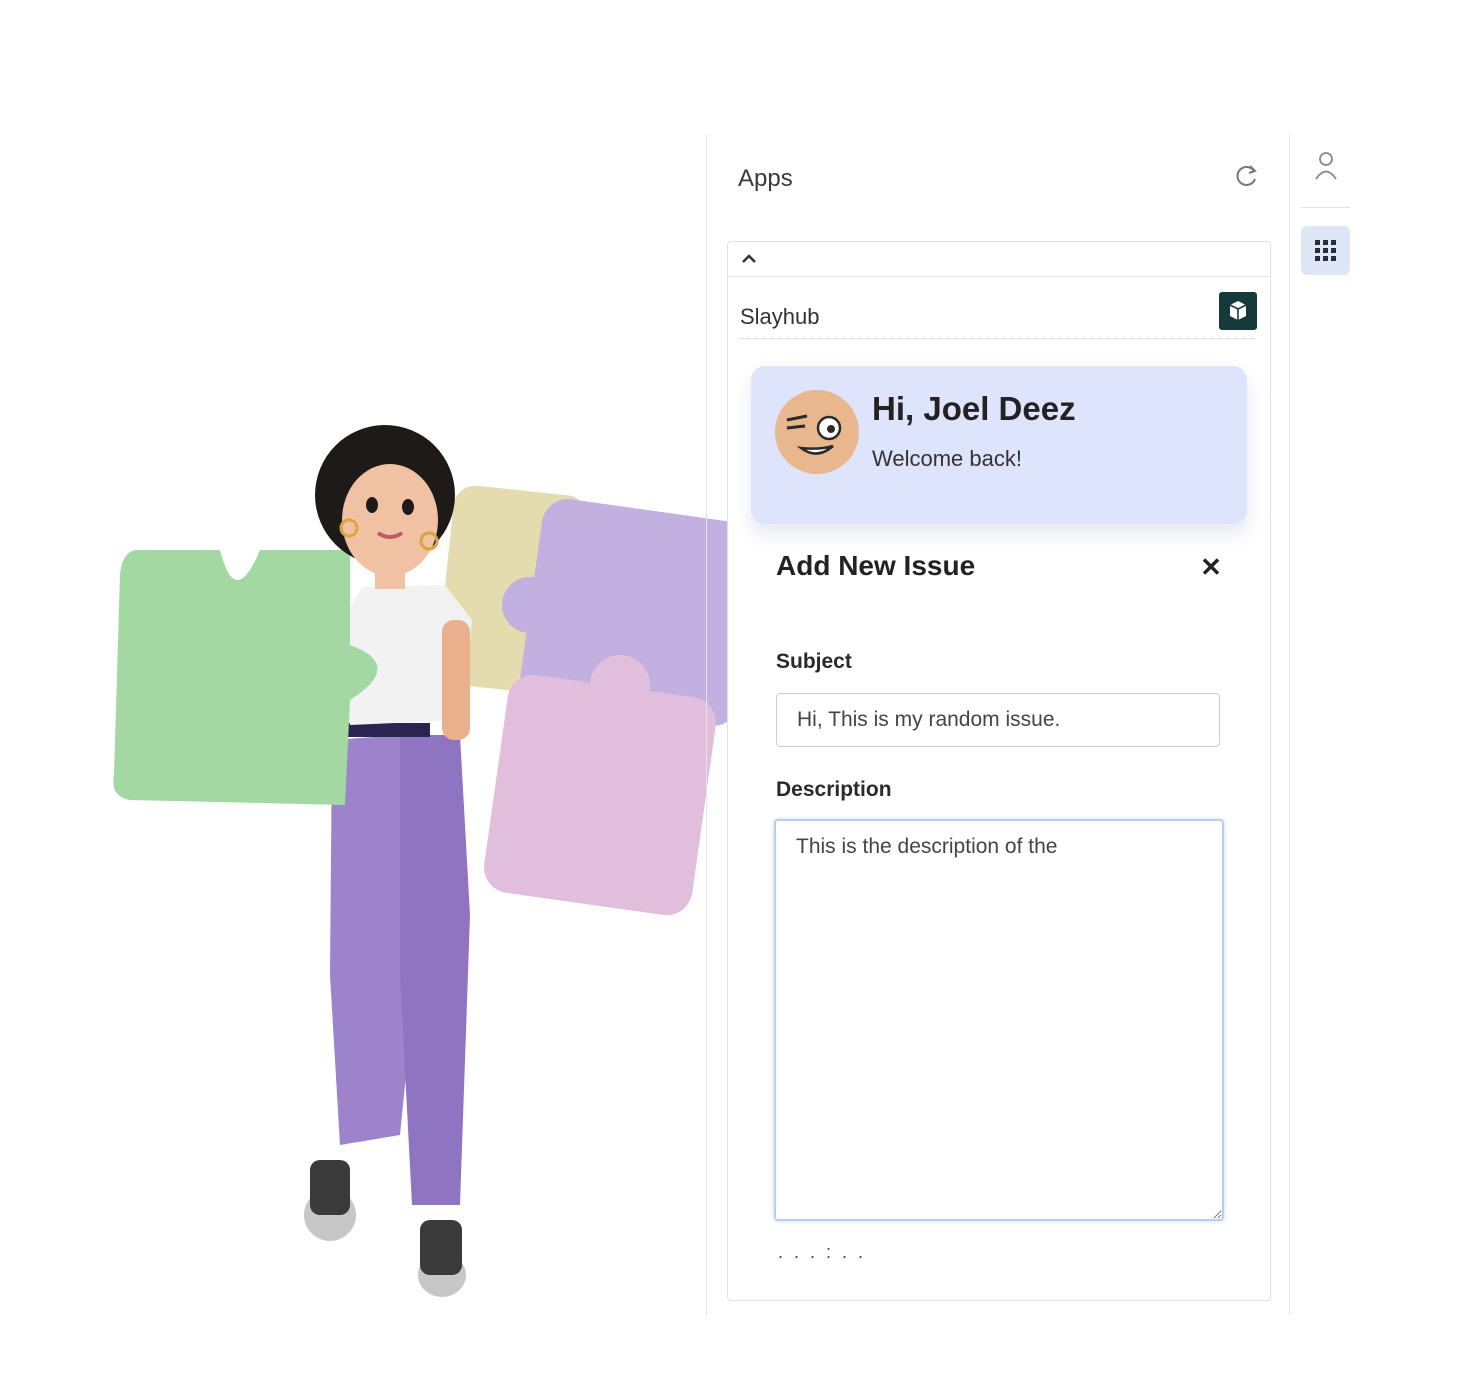  What do you see at coordinates (999, 259) in the screenshot?
I see `card-header` at bounding box center [999, 259].